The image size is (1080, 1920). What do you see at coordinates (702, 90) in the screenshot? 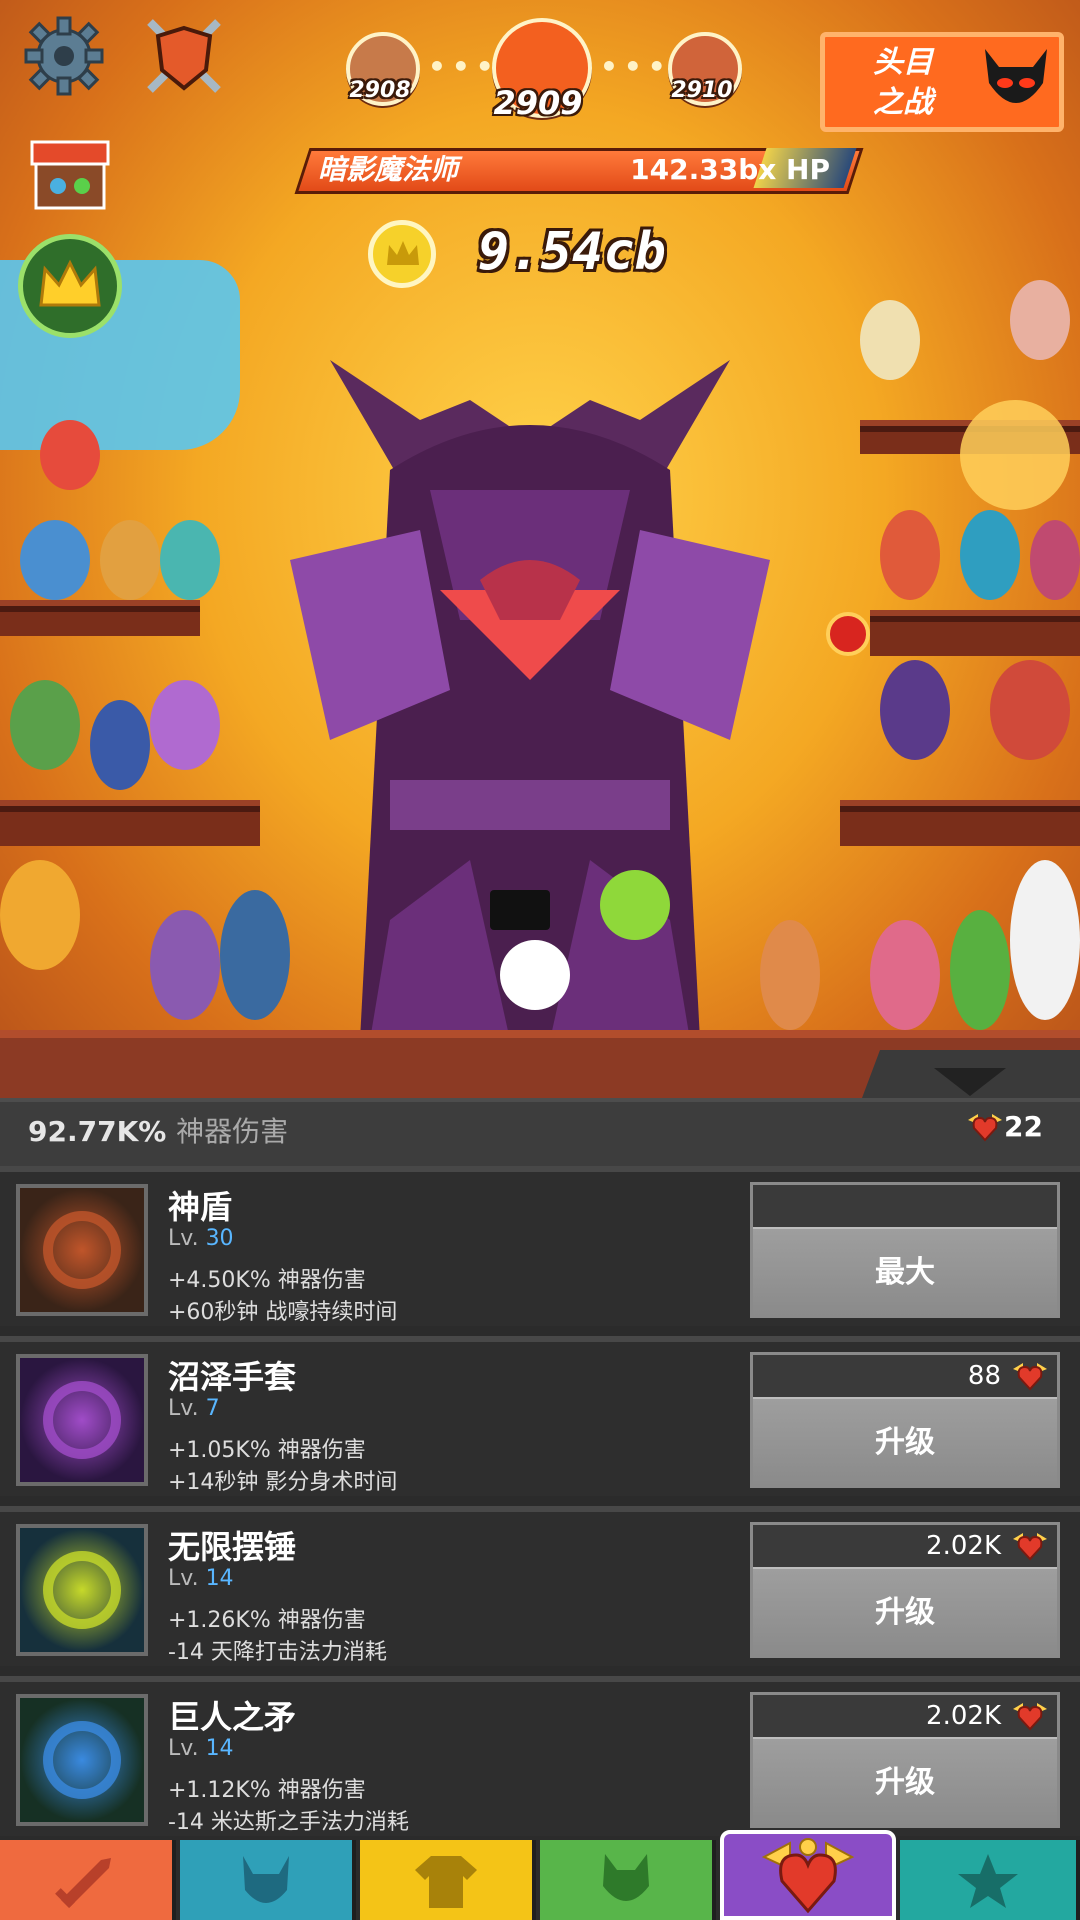
I see `stage-next: 2910` at bounding box center [702, 90].